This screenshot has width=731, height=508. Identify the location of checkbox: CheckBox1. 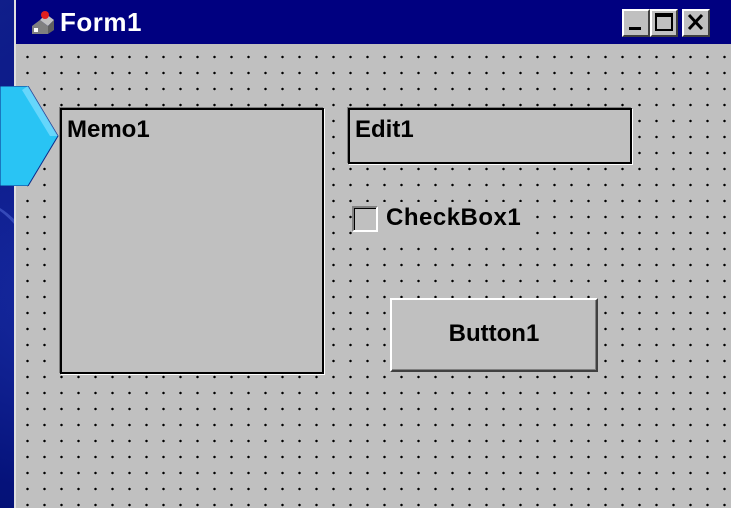
(440, 219).